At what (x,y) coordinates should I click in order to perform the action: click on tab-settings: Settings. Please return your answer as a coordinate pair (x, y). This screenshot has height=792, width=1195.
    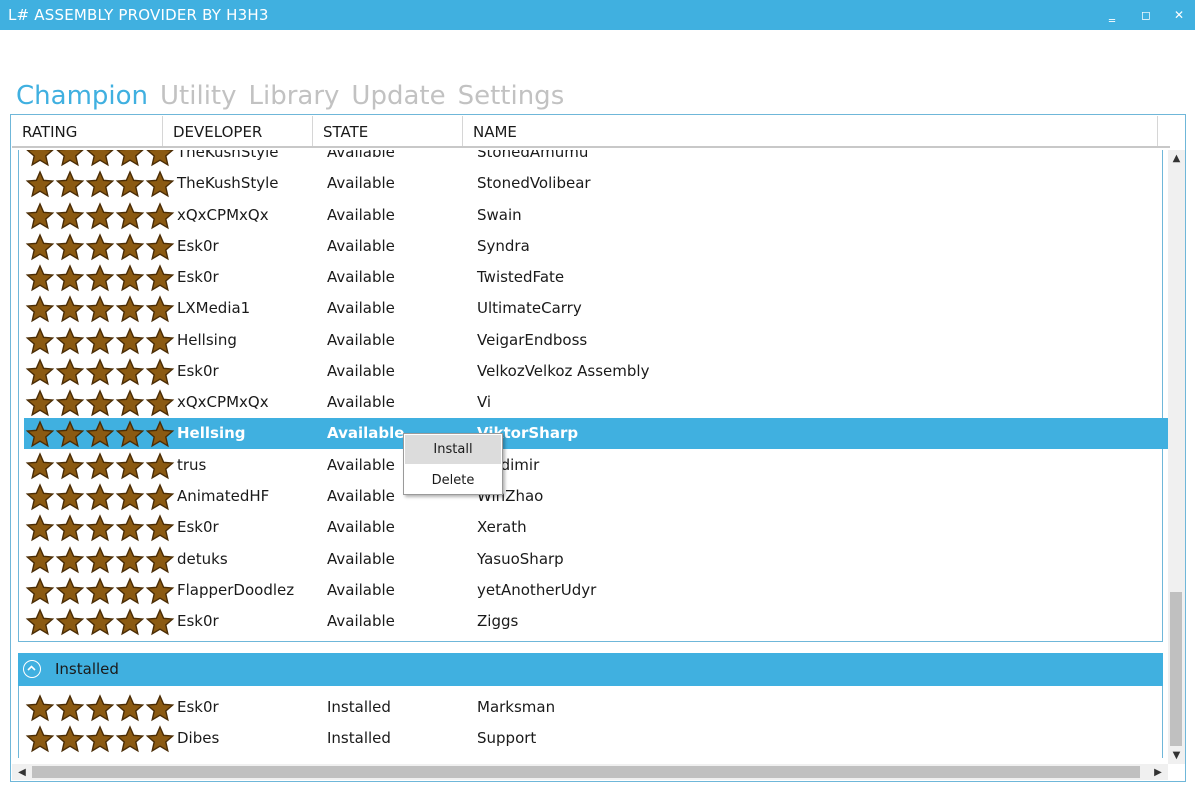
    Looking at the image, I should click on (511, 96).